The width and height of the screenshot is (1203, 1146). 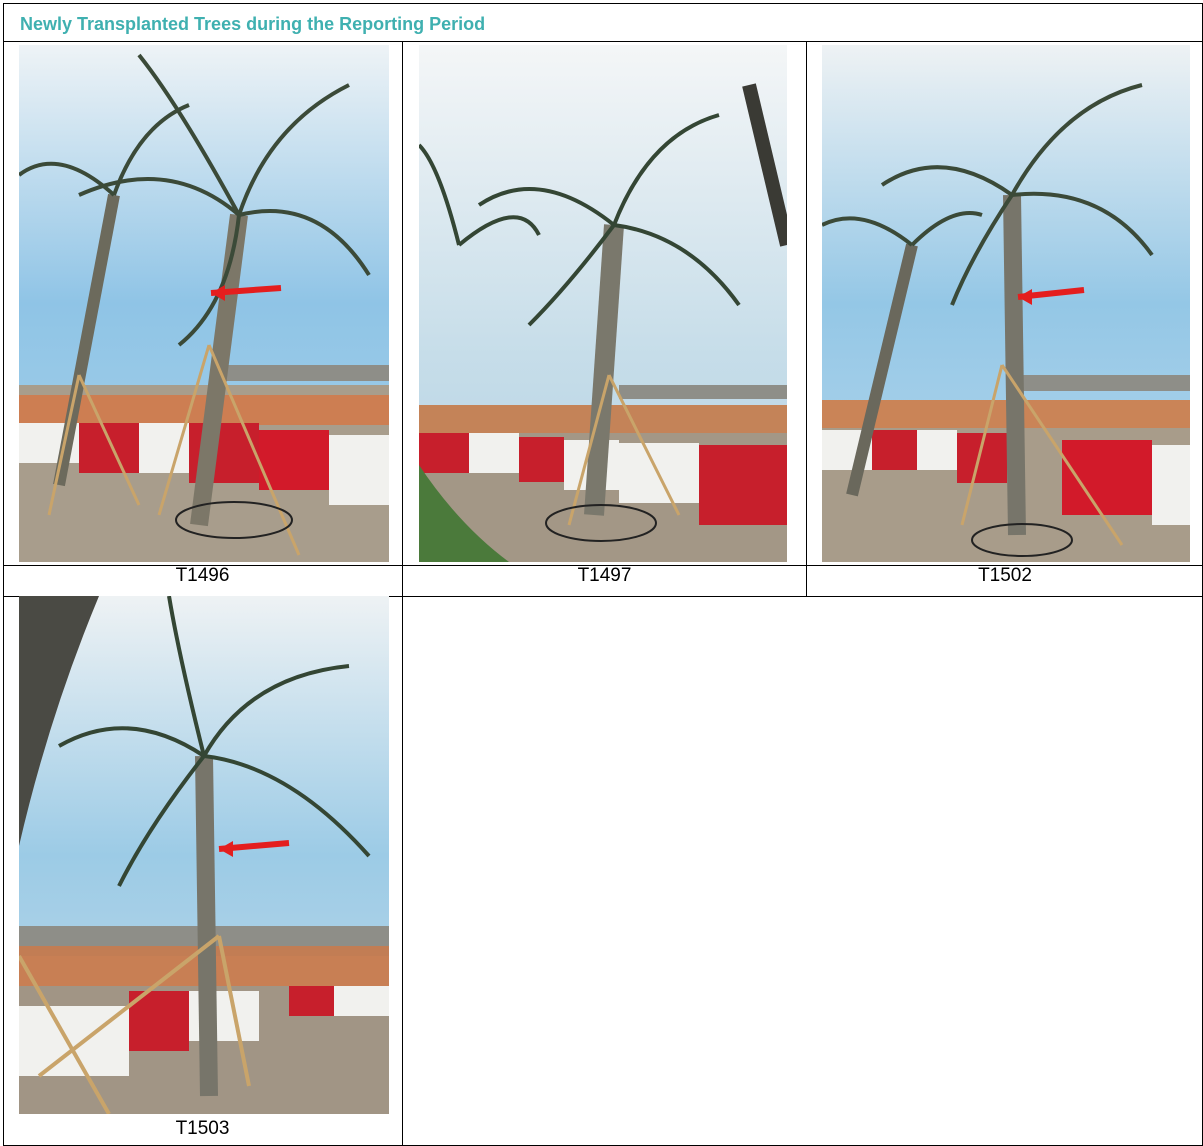 I want to click on caption-t1496: T1496, so click(x=202, y=575).